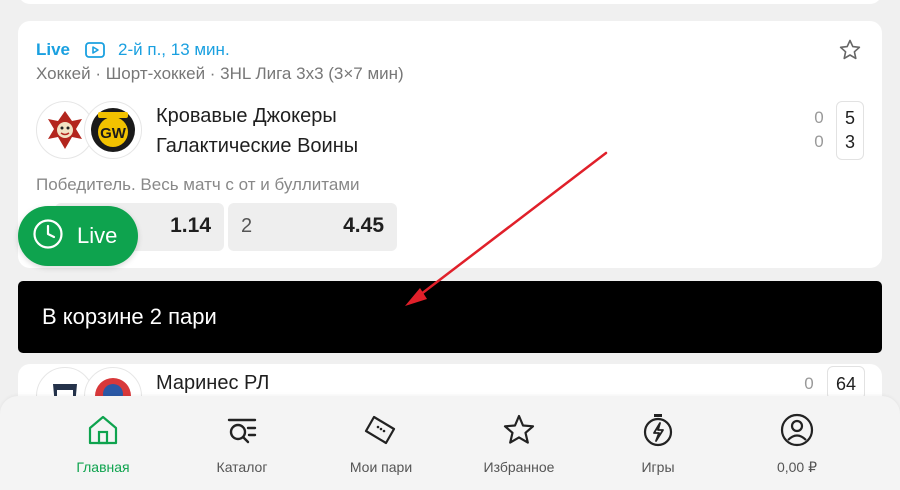  What do you see at coordinates (381, 432) in the screenshot?
I see `ticket-icon` at bounding box center [381, 432].